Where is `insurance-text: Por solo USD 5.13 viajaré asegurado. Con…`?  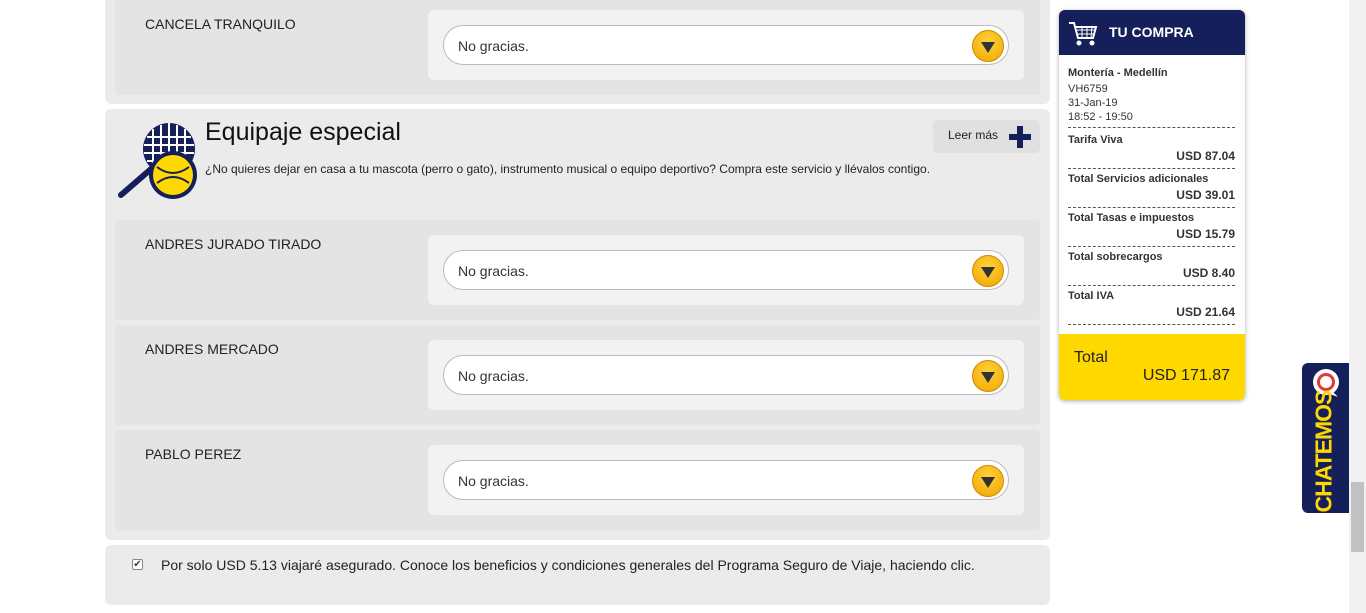
insurance-text: Por solo USD 5.13 viajaré asegurado. Con… is located at coordinates (568, 565).